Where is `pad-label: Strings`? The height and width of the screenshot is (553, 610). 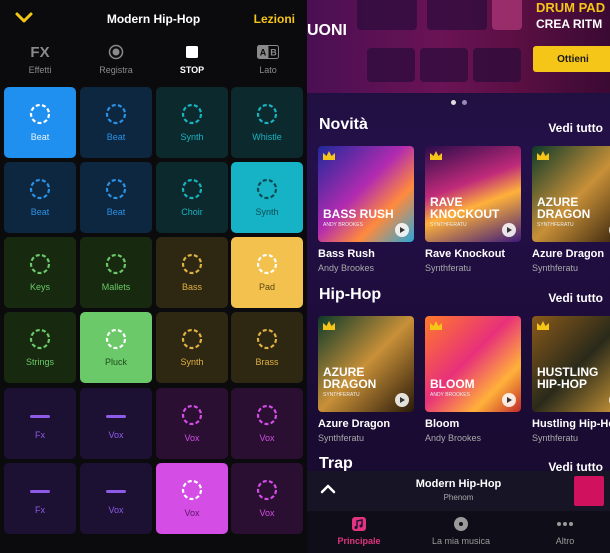 pad-label: Strings is located at coordinates (39, 362).